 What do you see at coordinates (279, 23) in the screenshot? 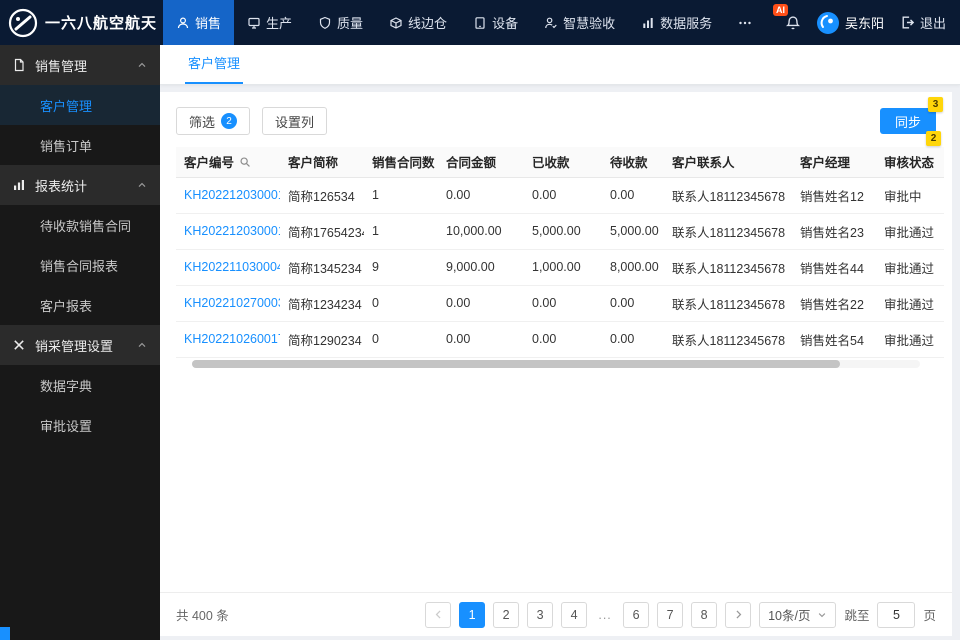
I see `nav-label: 生产` at bounding box center [279, 23].